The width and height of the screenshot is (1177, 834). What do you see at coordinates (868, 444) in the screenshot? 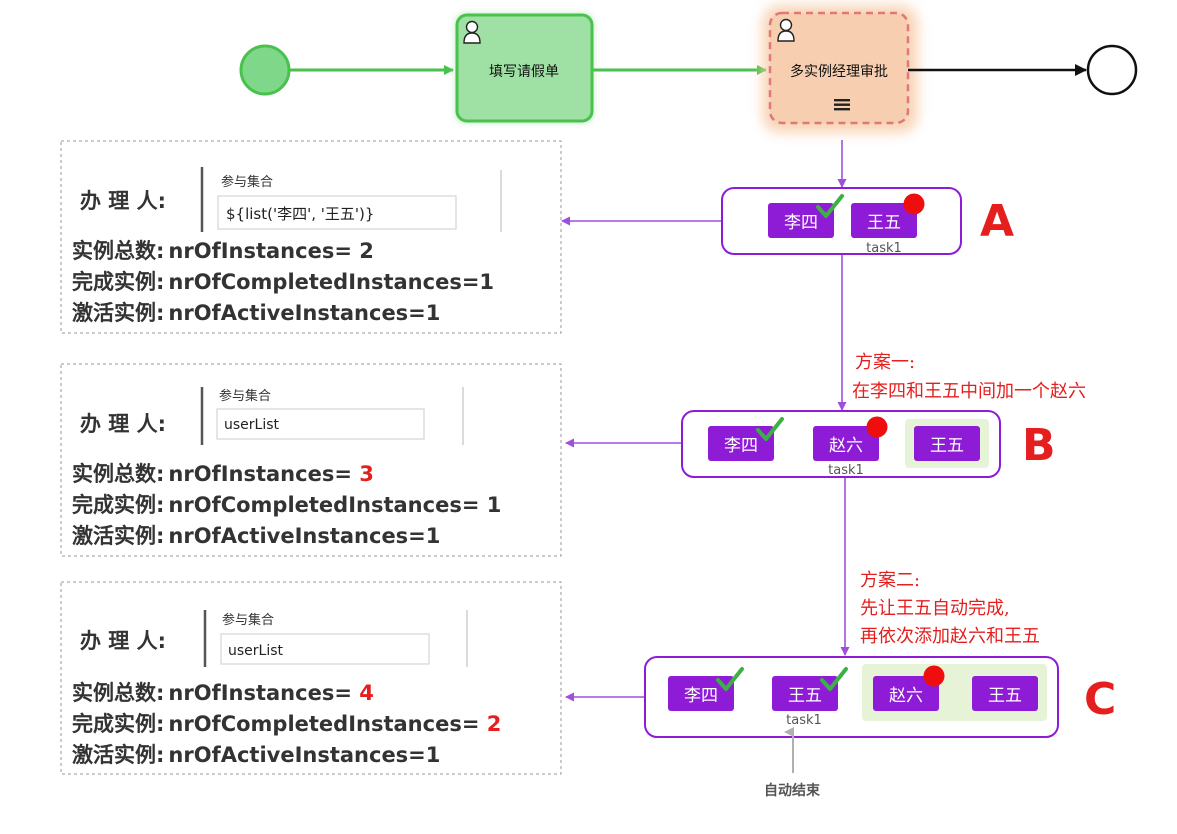
I see `instance-group-b: 李四 赵六 王五 task1 B` at bounding box center [868, 444].